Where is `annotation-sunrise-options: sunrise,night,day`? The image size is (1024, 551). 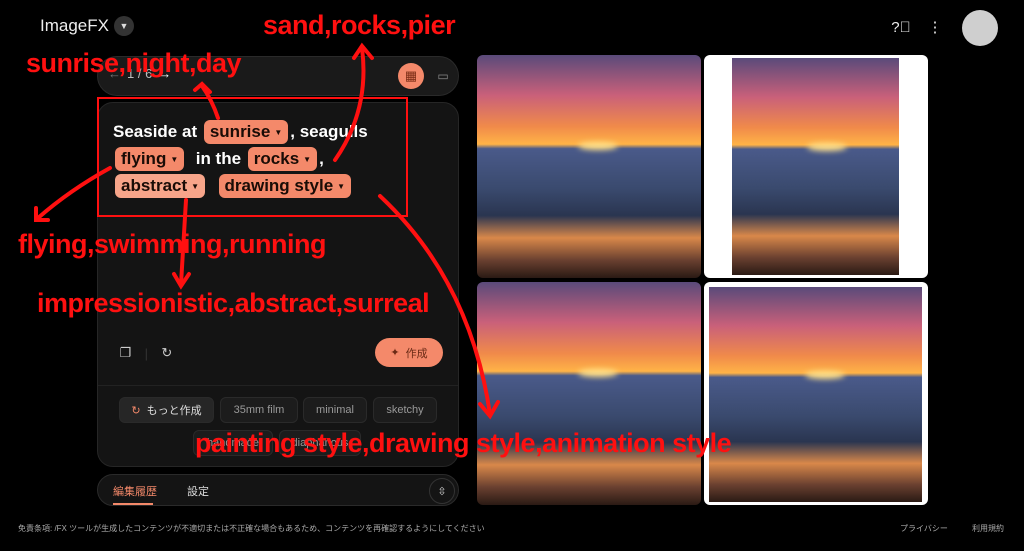 annotation-sunrise-options: sunrise,night,day is located at coordinates (134, 63).